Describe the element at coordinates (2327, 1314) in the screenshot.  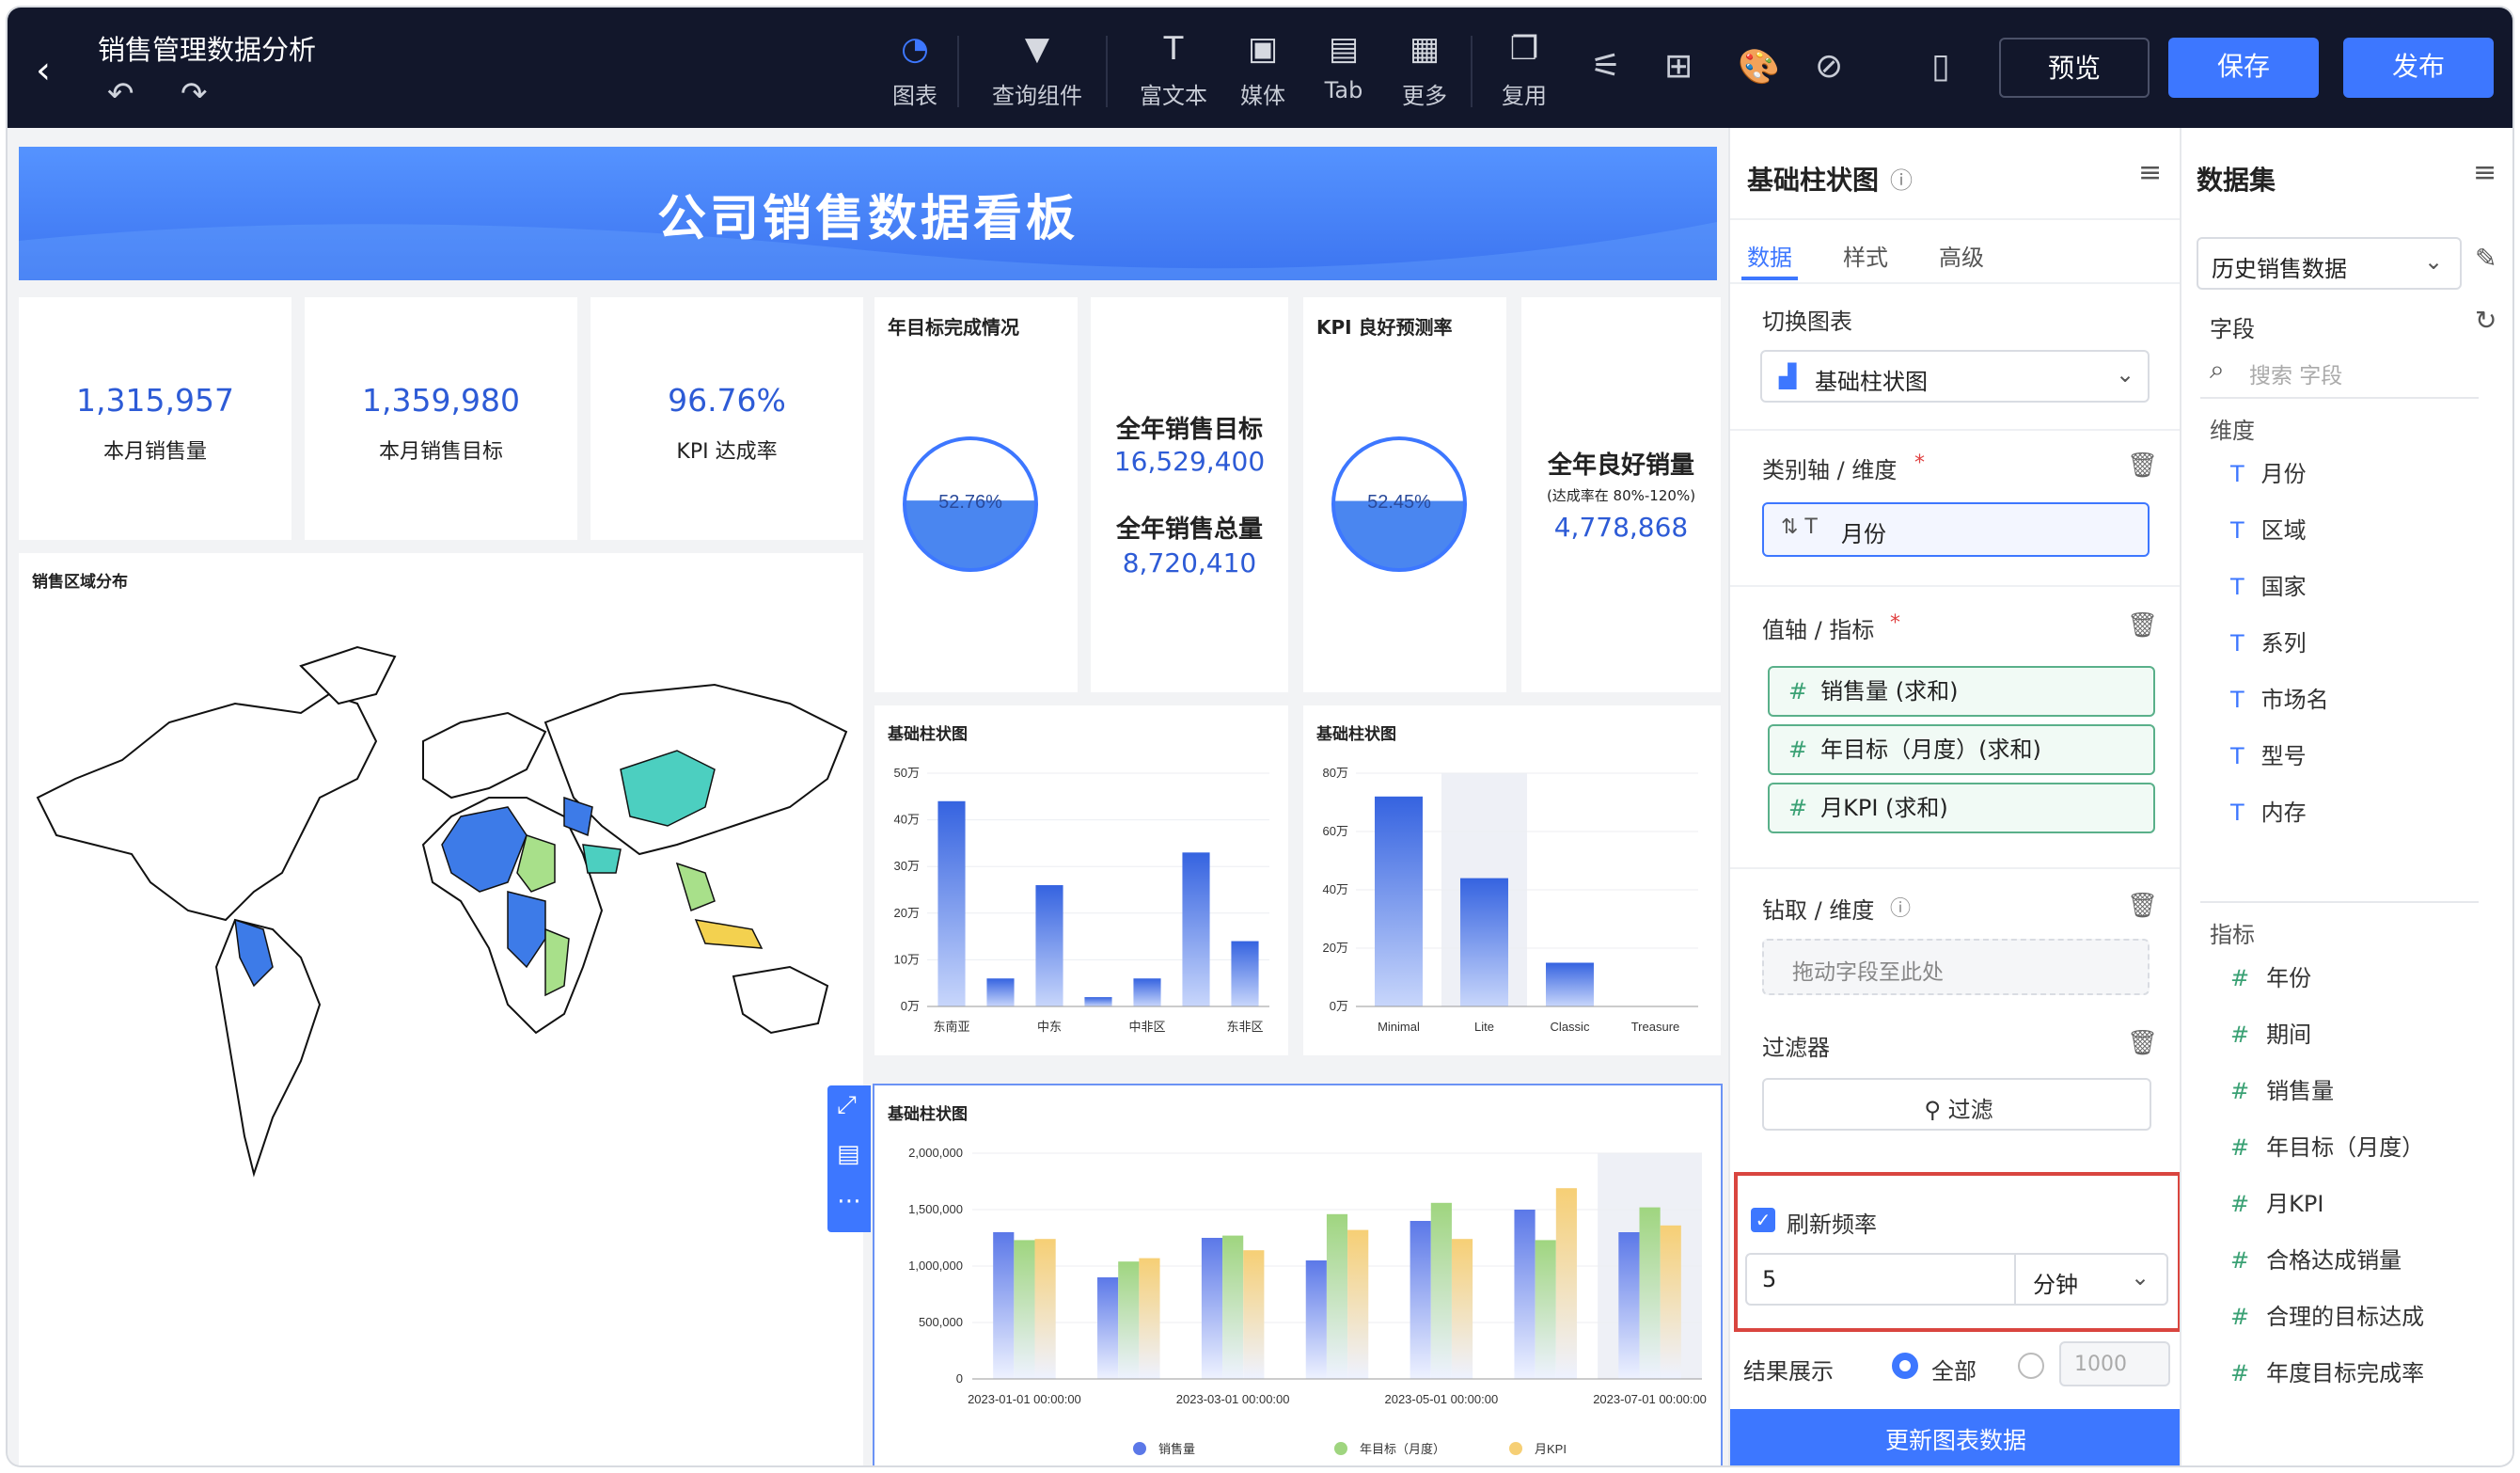
I see `metric-field: # 合理的目标达成` at that location.